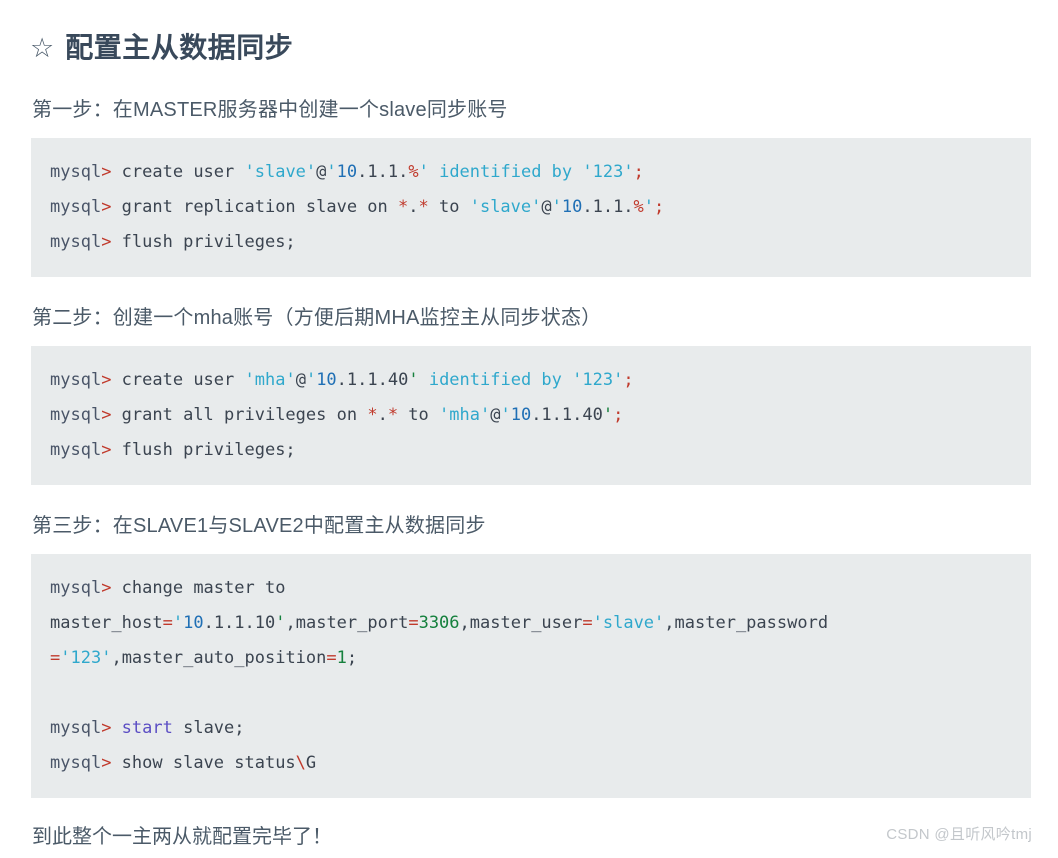  Describe the element at coordinates (352, 623) in the screenshot. I see `code-token: master_port` at that location.